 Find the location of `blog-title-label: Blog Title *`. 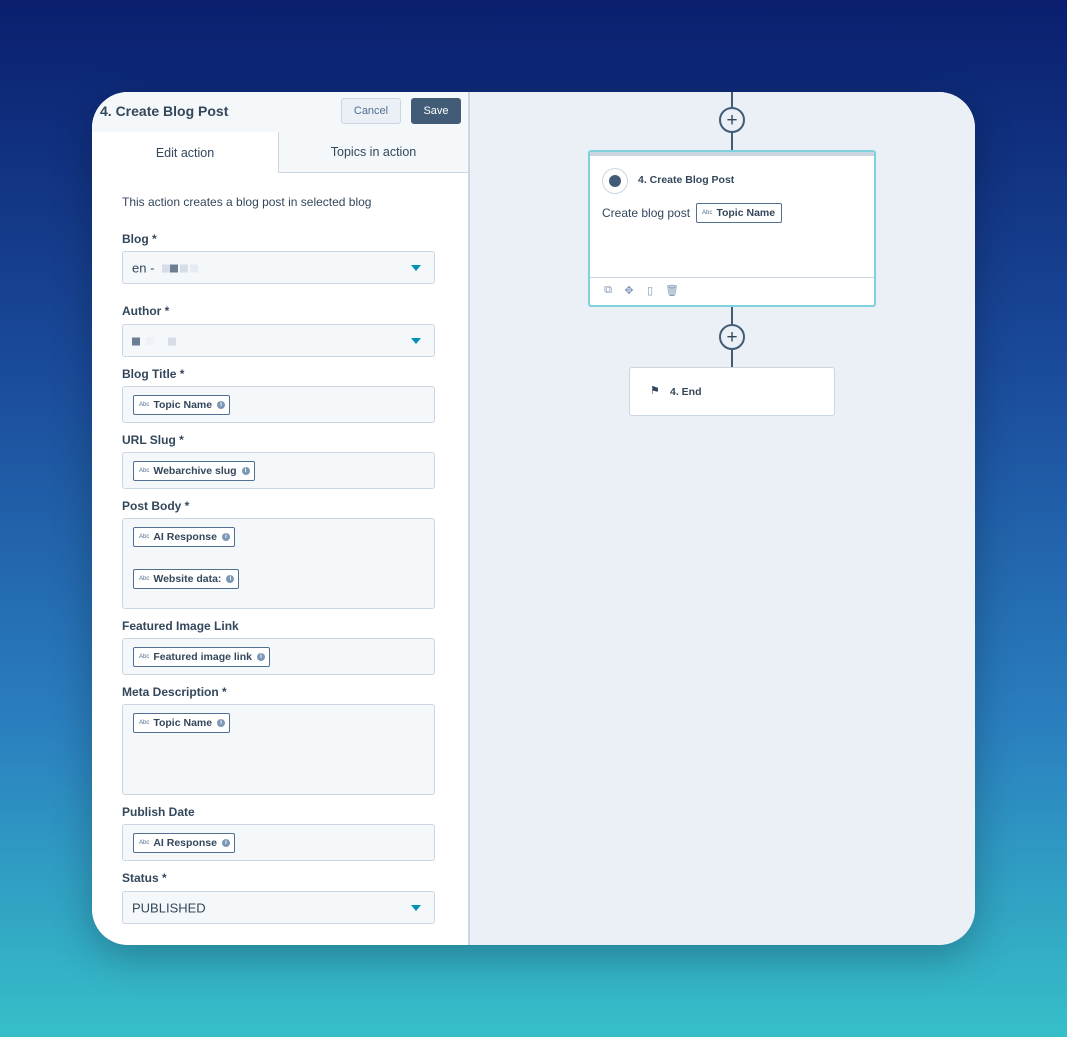

blog-title-label: Blog Title * is located at coordinates (153, 374).